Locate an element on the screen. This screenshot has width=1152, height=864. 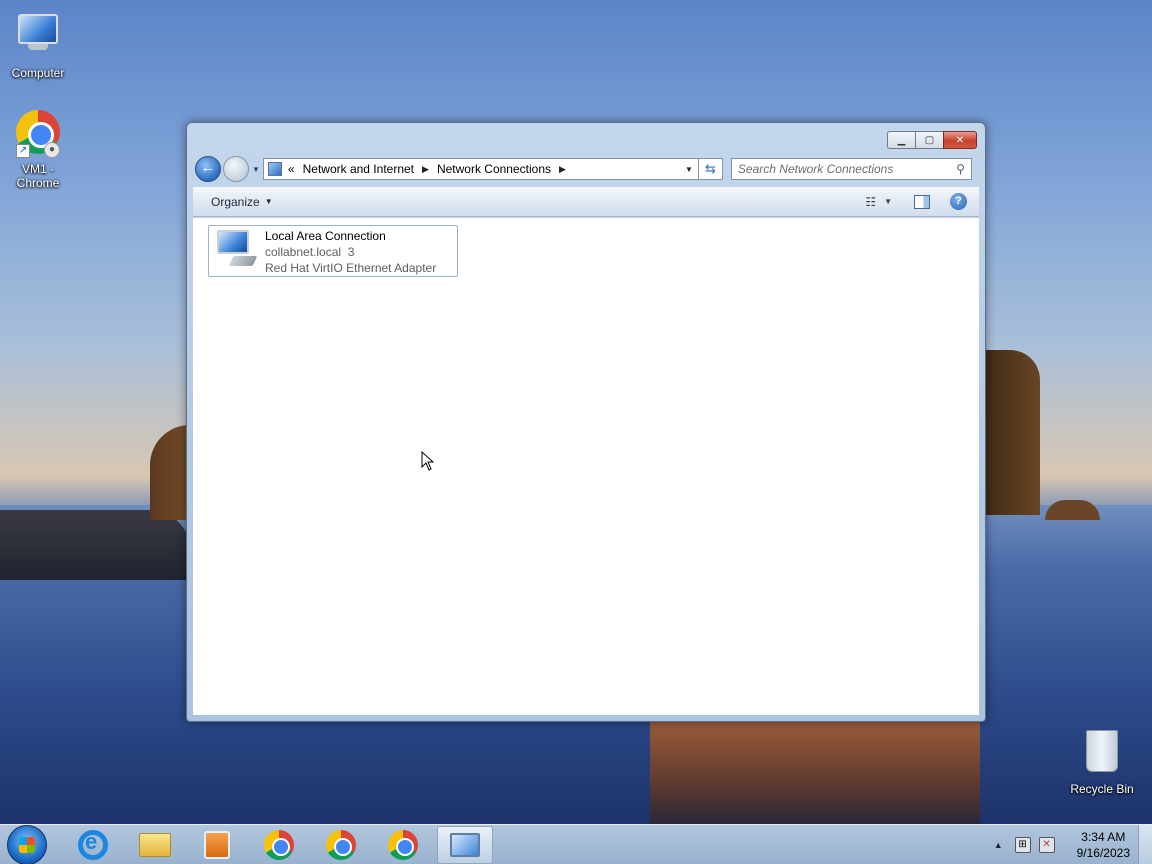
connection-name: Local Area Connection is located at coordinates (325, 236).